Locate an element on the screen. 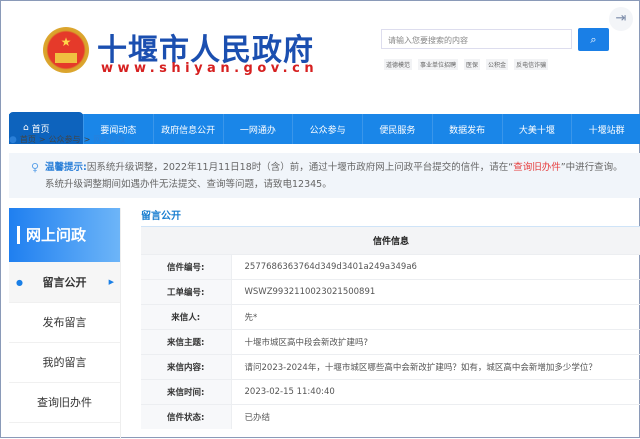  table-row: 工单编号: WSWZ993211002302150089​1 is located at coordinates (390, 291).